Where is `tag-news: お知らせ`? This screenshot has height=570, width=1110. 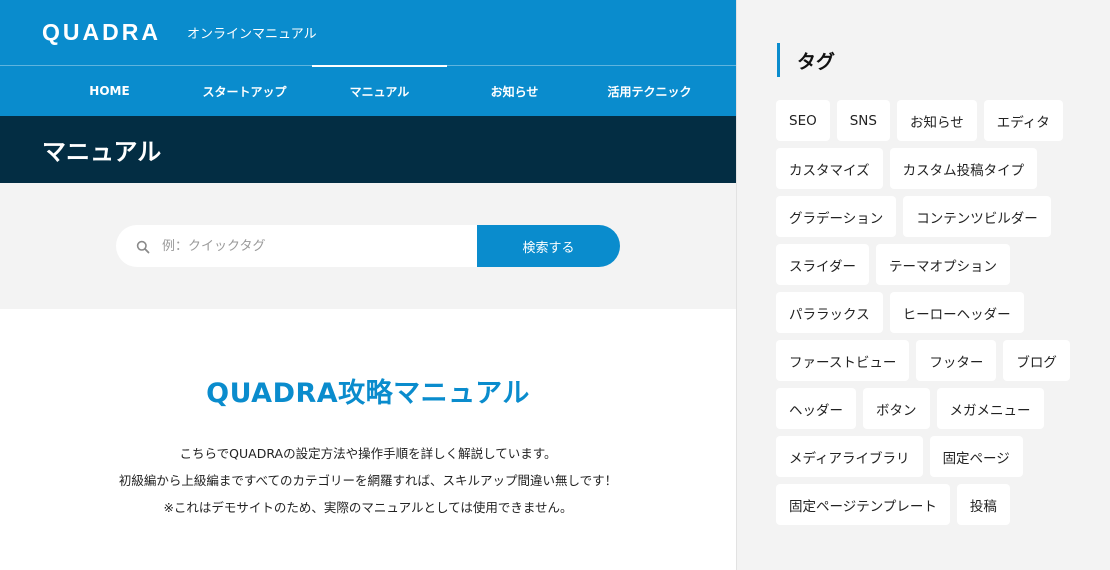
tag-news: お知らせ is located at coordinates (936, 120).